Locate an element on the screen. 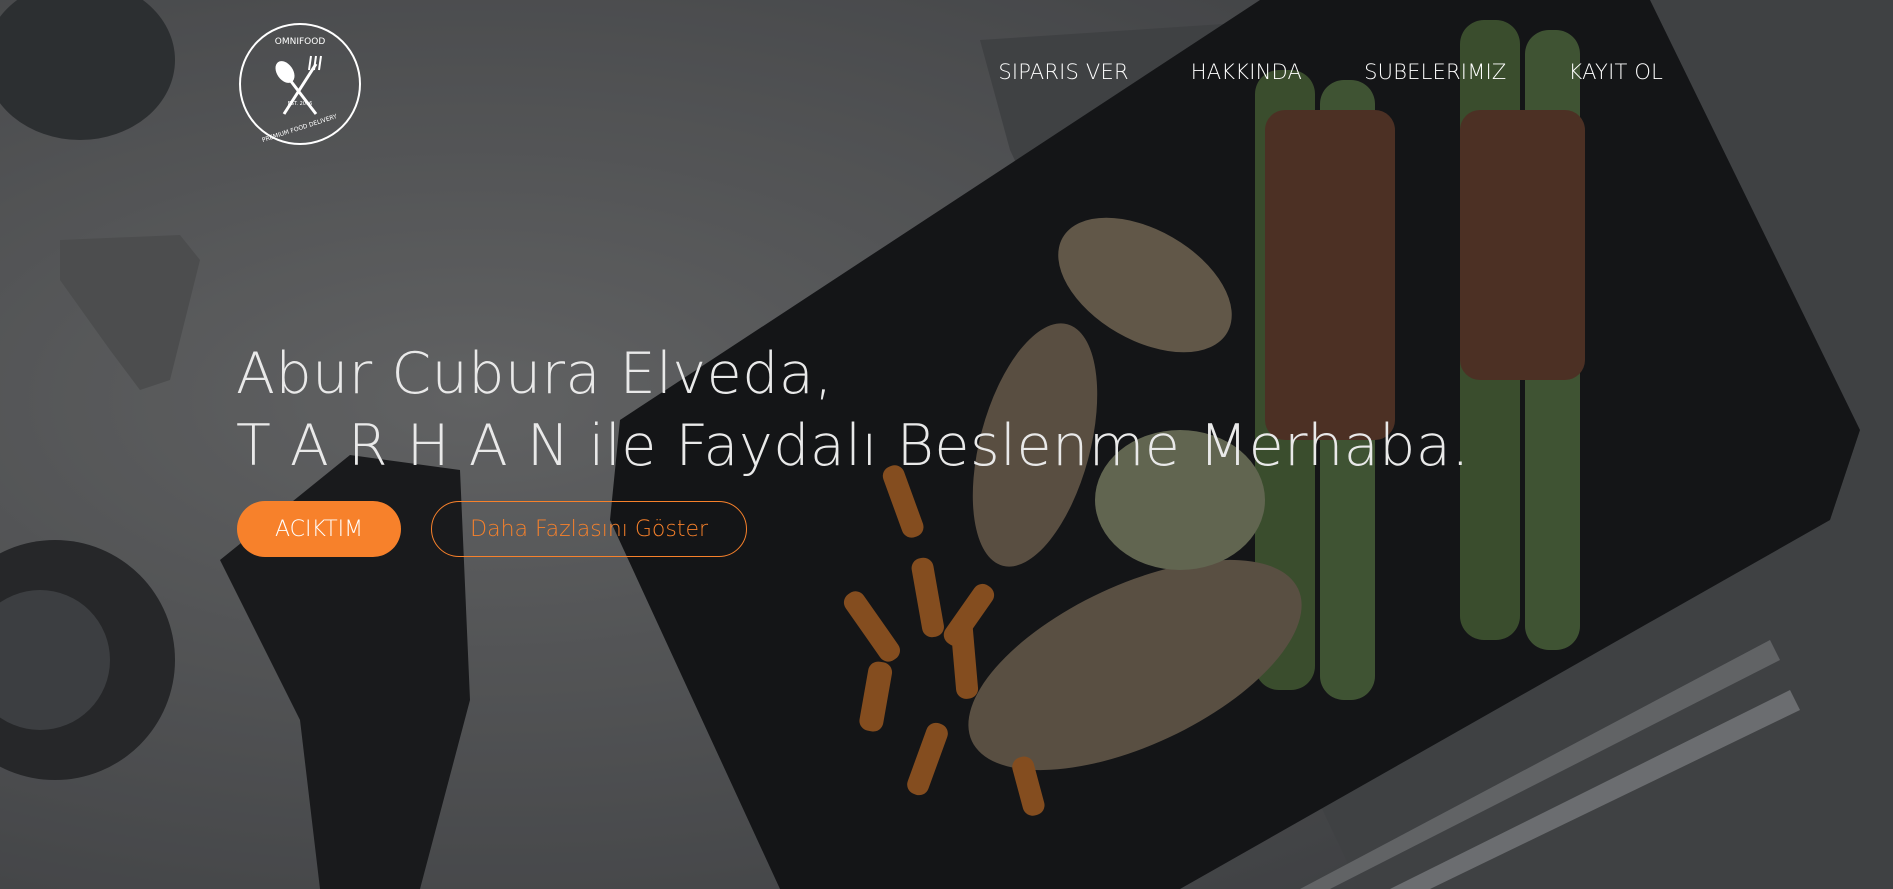 This screenshot has height=889, width=1893. logo-bottom-text: PREMIUM FOOD DELIVERY is located at coordinates (299, 128).